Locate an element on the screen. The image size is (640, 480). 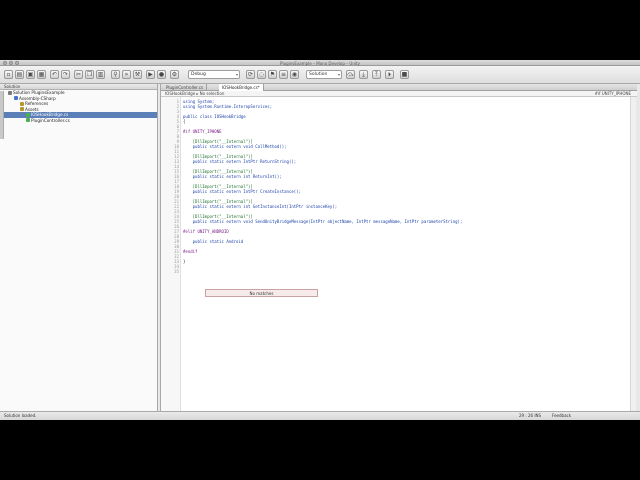
save-icon: ▣ is located at coordinates (30, 74).